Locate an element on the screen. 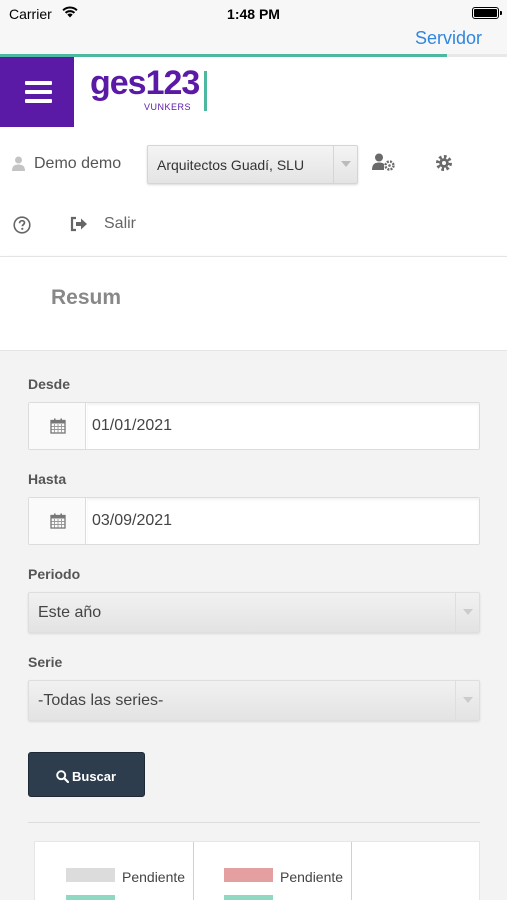  period-select-value: Este año is located at coordinates (70, 612).